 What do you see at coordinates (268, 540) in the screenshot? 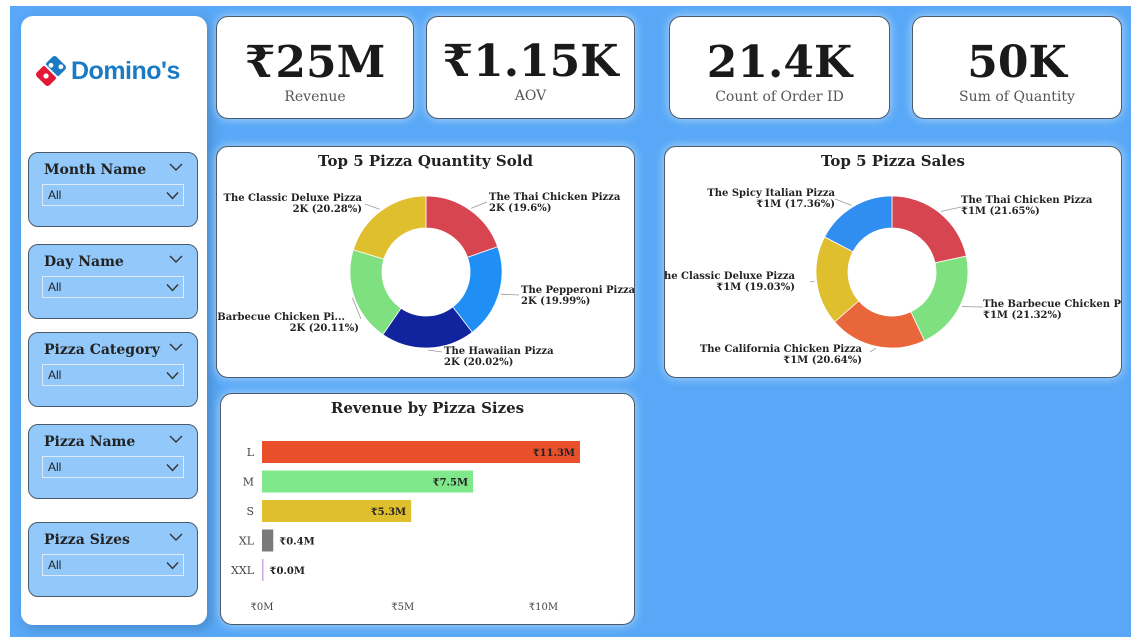
I see `bar-xl` at bounding box center [268, 540].